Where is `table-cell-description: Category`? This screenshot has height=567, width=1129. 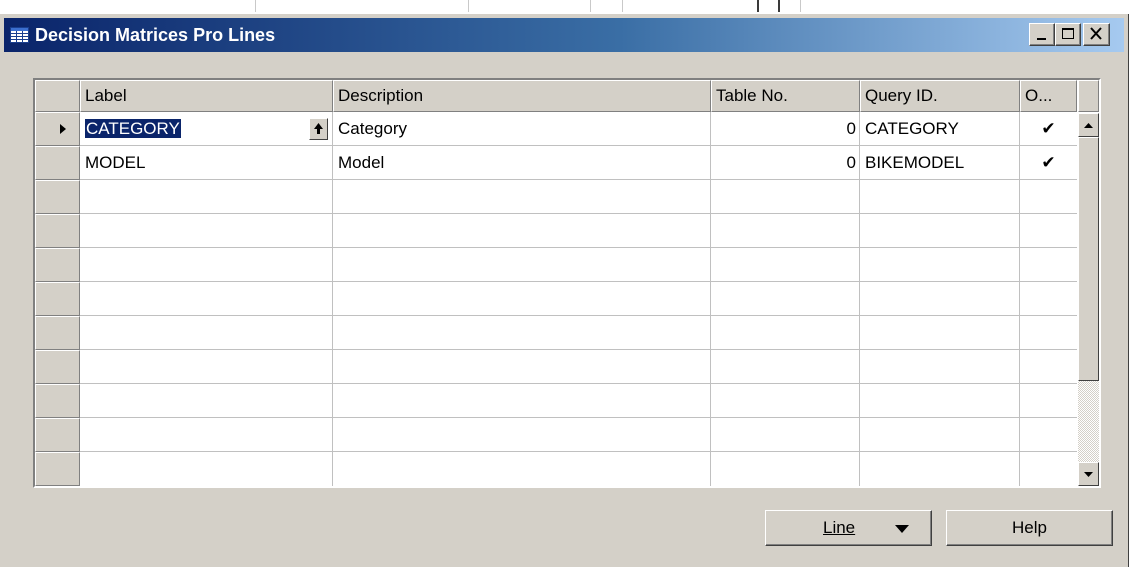 table-cell-description: Category is located at coordinates (522, 129).